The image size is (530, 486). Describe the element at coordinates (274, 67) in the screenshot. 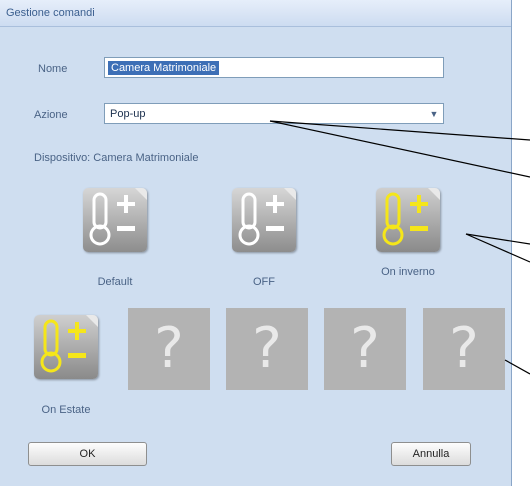

I see `name-field: Camera Matrimoniale` at that location.